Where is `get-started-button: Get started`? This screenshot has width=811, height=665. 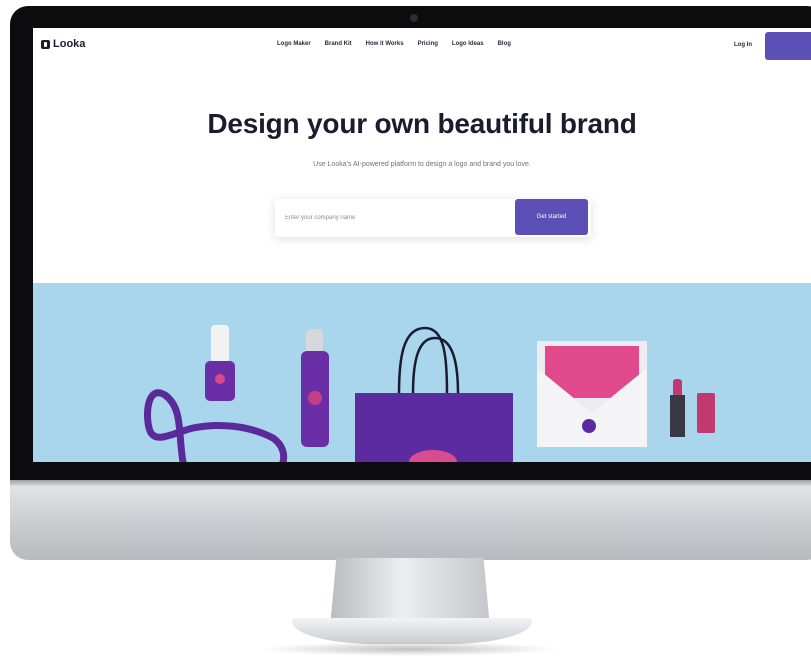
get-started-button: Get started is located at coordinates (551, 217).